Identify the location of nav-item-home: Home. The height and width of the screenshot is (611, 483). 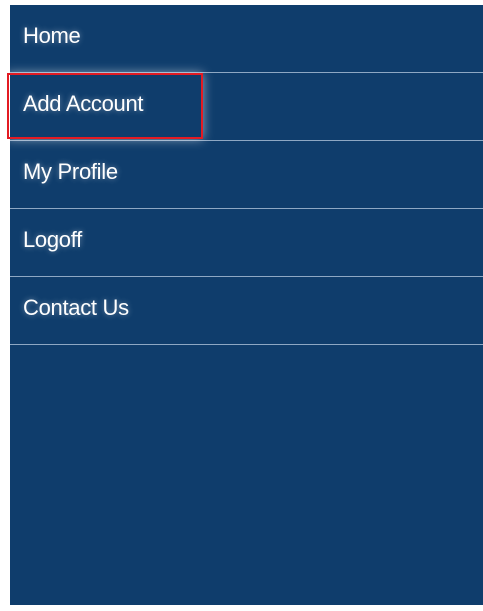
(246, 39).